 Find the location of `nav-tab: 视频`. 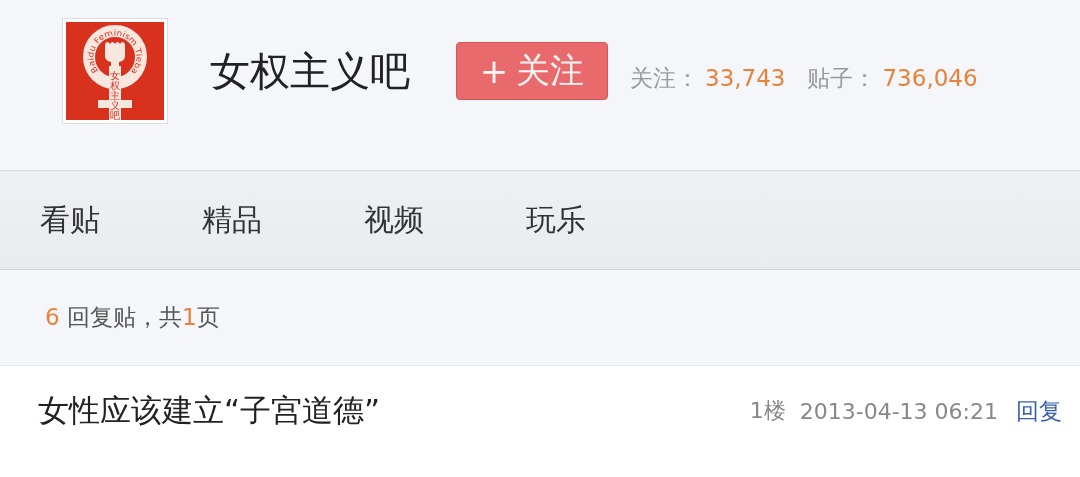

nav-tab: 视频 is located at coordinates (442, 220).